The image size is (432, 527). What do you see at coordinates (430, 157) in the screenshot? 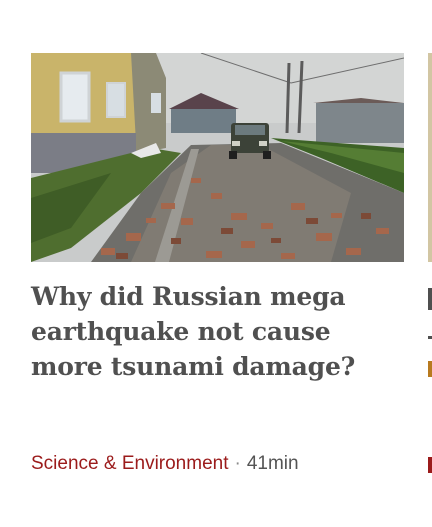
I see `next-article-thumbnail` at bounding box center [430, 157].